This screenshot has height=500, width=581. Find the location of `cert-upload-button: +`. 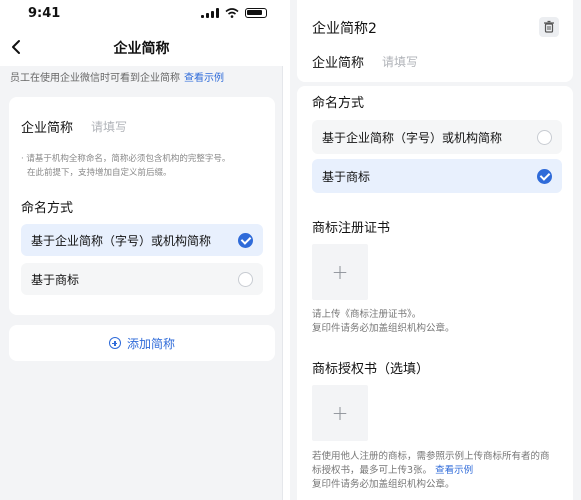

cert-upload-button: + is located at coordinates (340, 272).